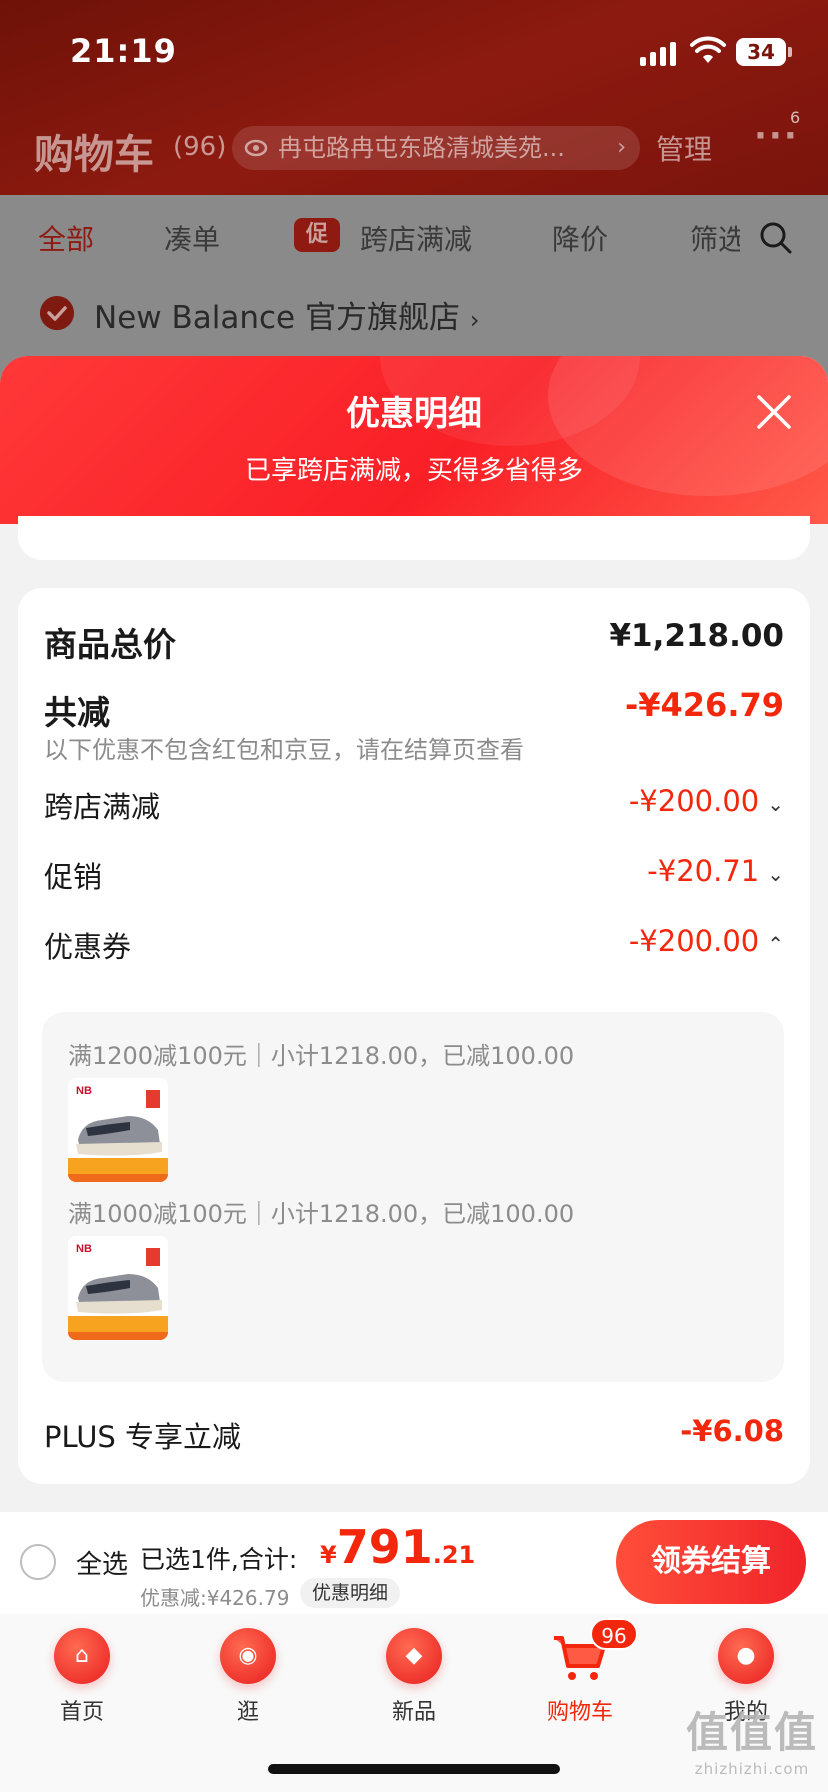  I want to click on promo-tag: 促, so click(317, 235).